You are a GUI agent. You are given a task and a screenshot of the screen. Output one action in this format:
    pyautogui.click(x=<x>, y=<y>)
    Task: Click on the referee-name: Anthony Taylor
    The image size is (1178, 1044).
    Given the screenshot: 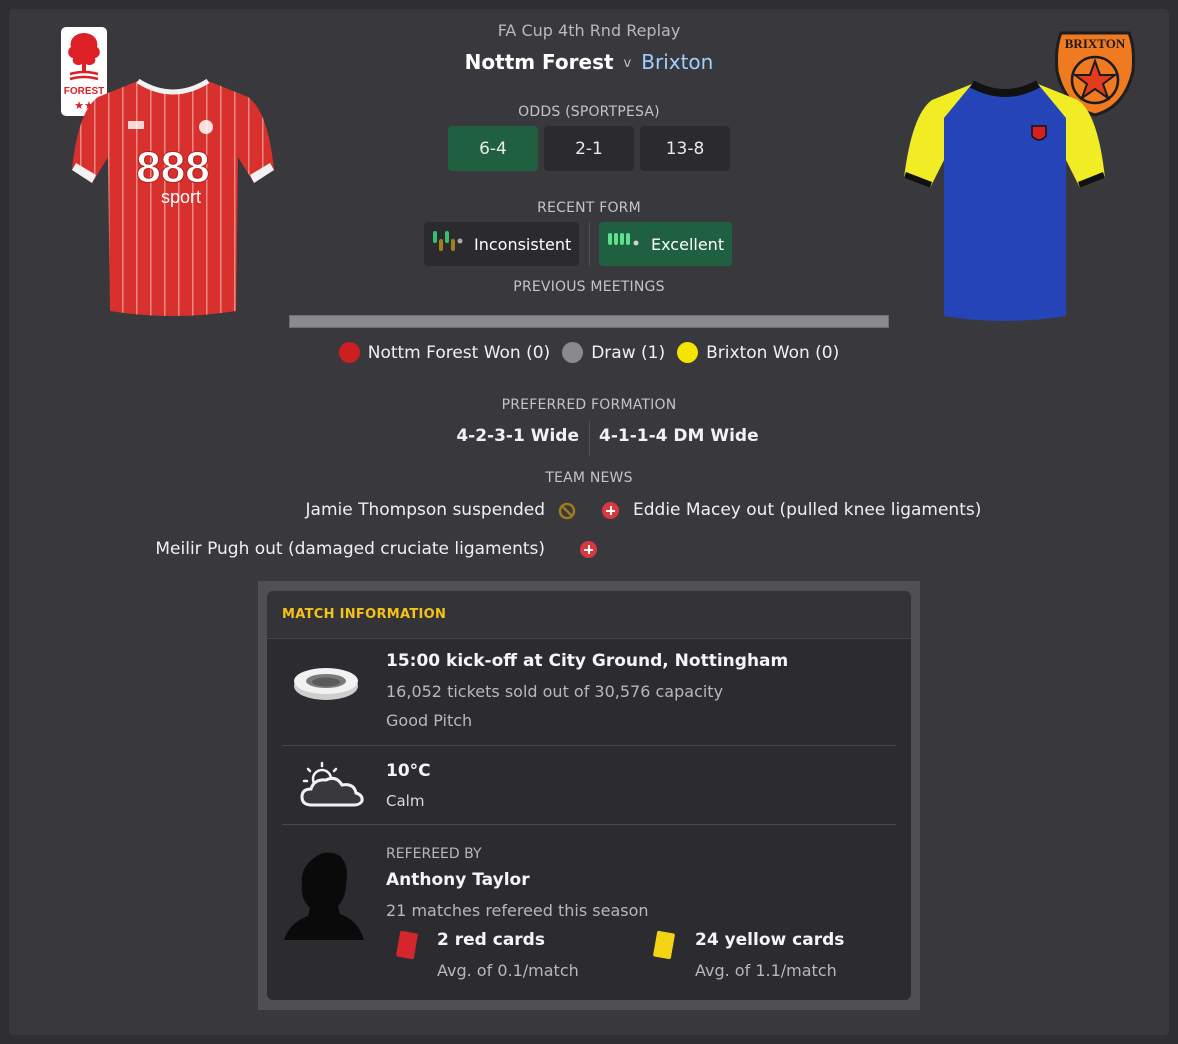 What is the action you would take?
    pyautogui.click(x=458, y=880)
    